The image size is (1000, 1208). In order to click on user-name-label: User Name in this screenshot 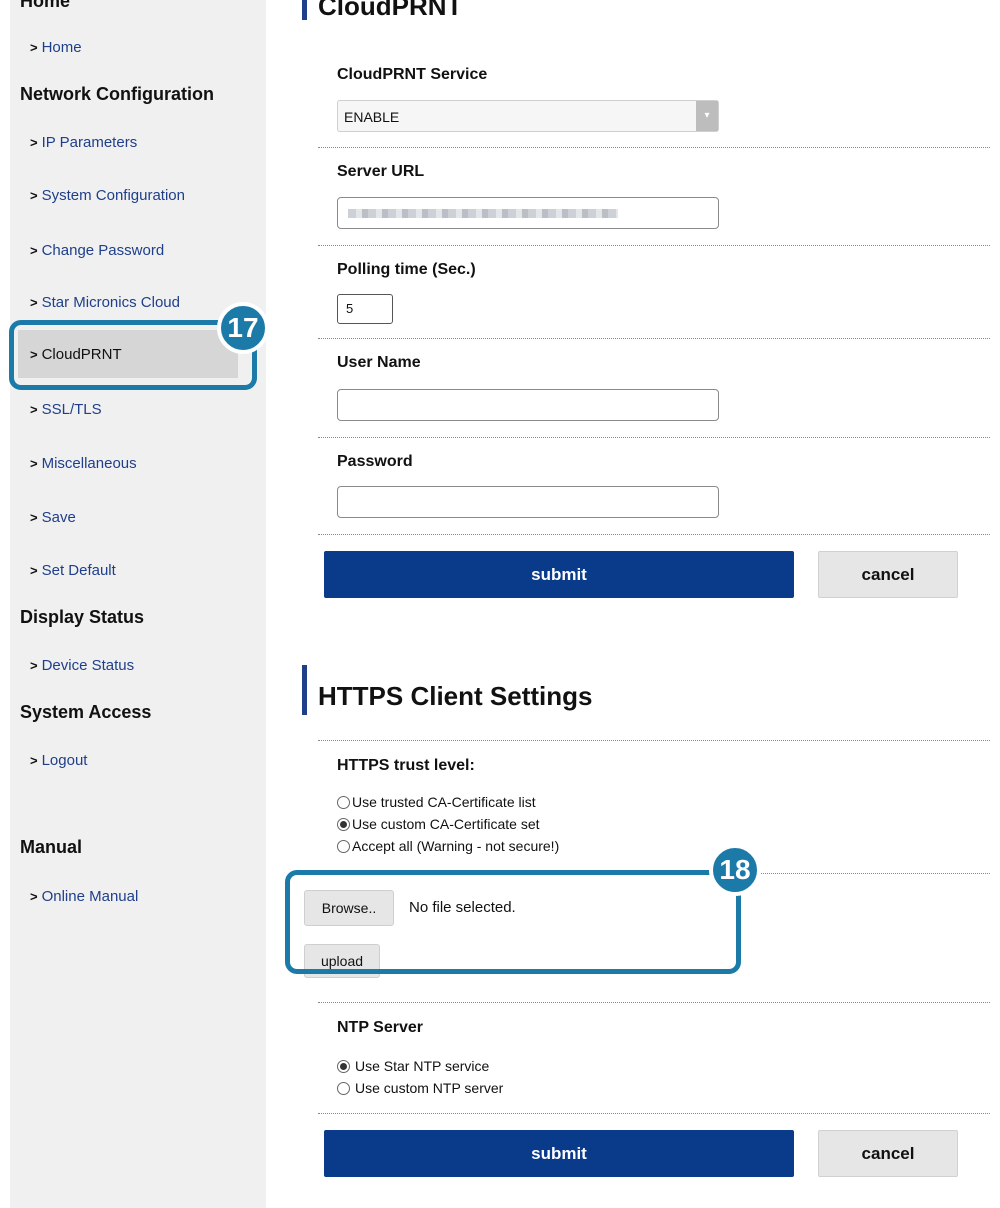, I will do `click(379, 362)`.